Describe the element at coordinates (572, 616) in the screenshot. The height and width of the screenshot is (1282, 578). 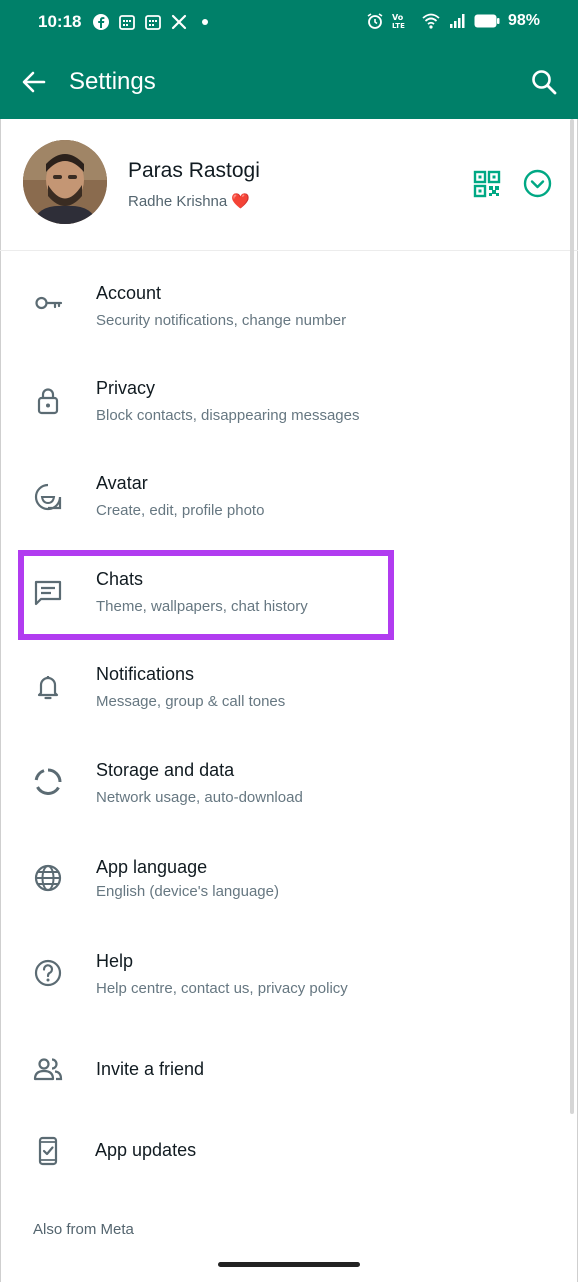
I see `scrollbar` at that location.